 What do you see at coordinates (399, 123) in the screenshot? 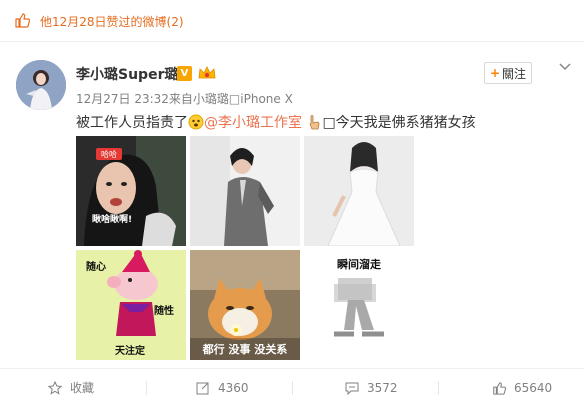
I see `post-text-after: □今天我是佛系猪猪女孩` at bounding box center [399, 123].